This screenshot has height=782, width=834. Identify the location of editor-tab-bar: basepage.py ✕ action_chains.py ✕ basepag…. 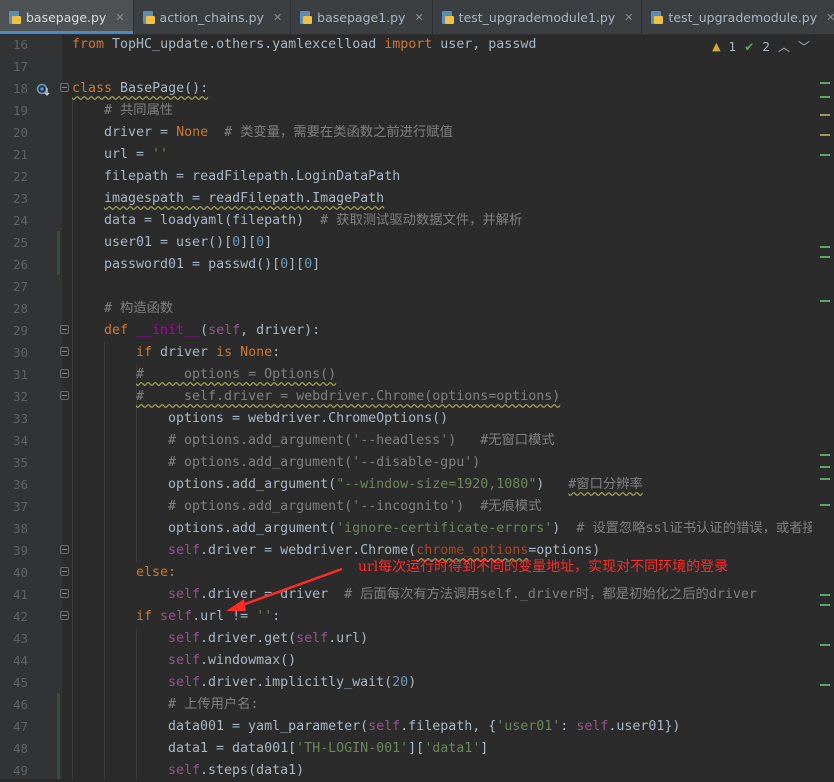
(417, 17).